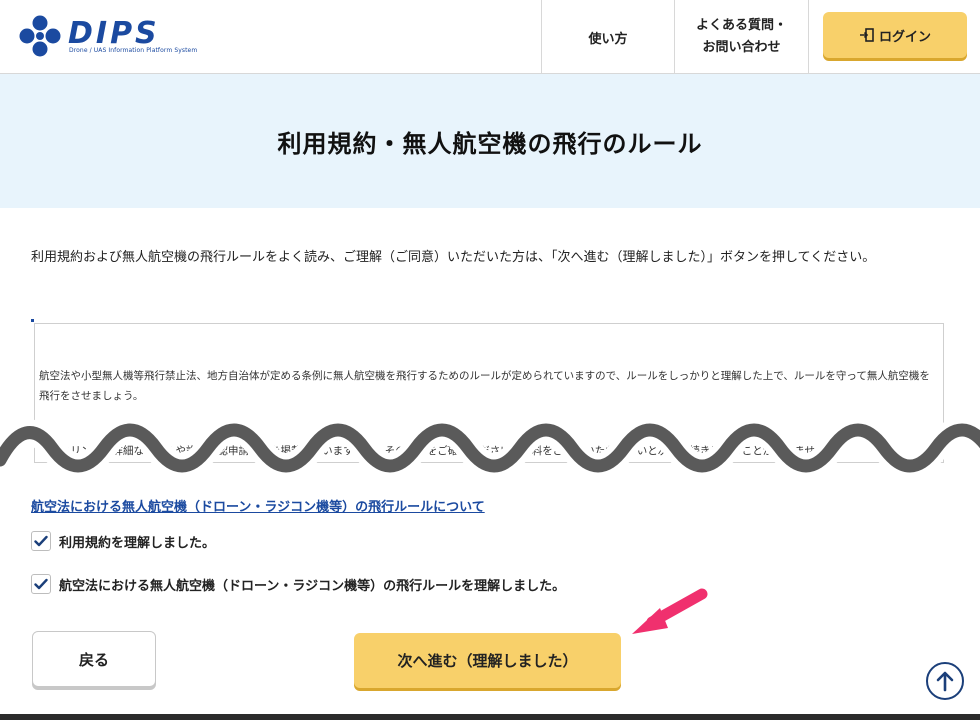 This screenshot has width=980, height=720. I want to click on nav-howto: 使い方, so click(607, 37).